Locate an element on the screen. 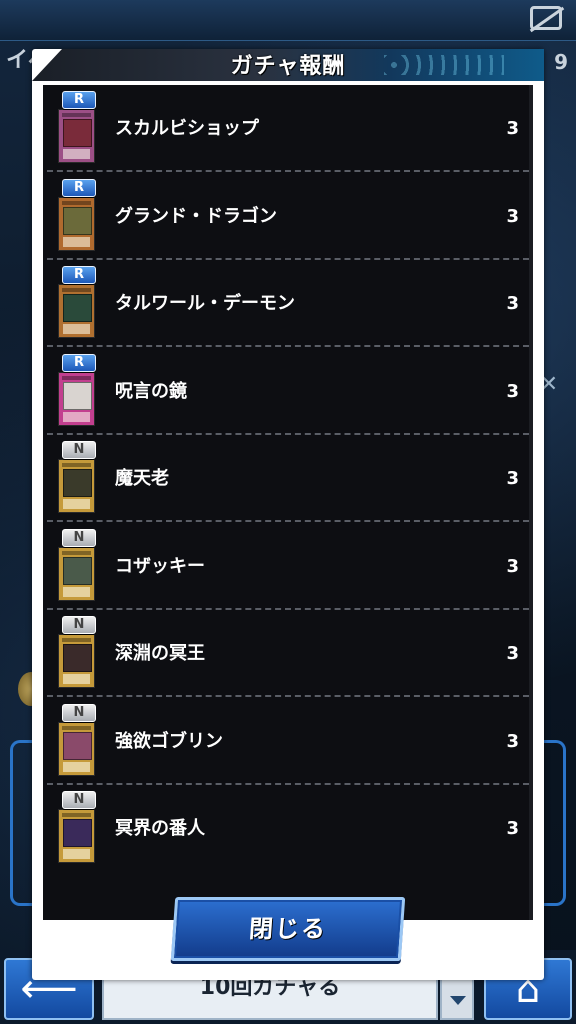 This screenshot has width=576, height=1024. card-name: 強欲ゴブリン is located at coordinates (169, 741).